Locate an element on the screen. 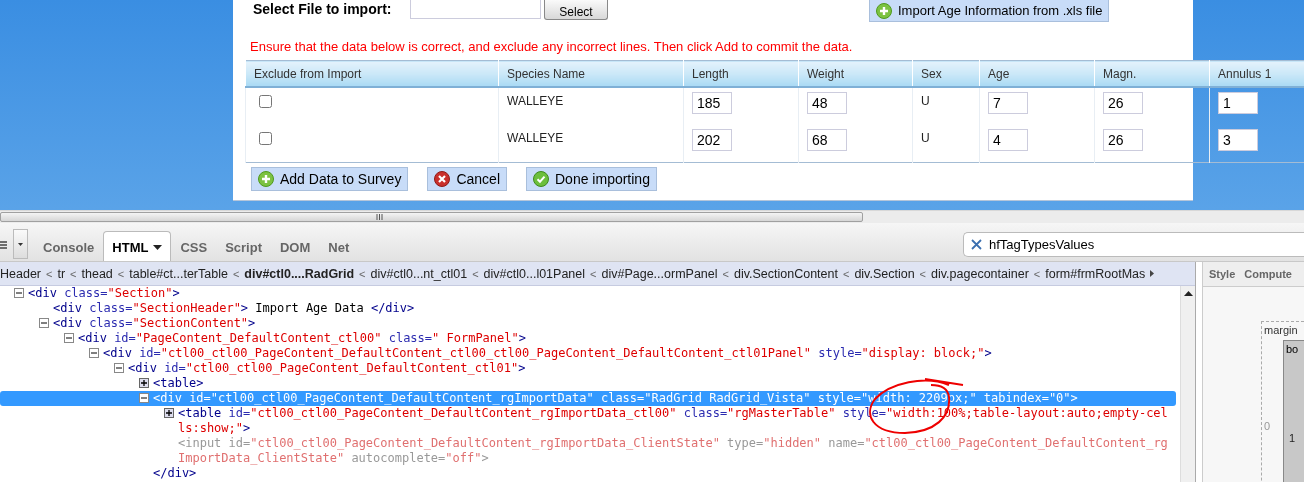  instruction-message: Ensure that the data below is correct, and exclude any incorrect lines. Then click Add to commit the data. is located at coordinates (552, 47).